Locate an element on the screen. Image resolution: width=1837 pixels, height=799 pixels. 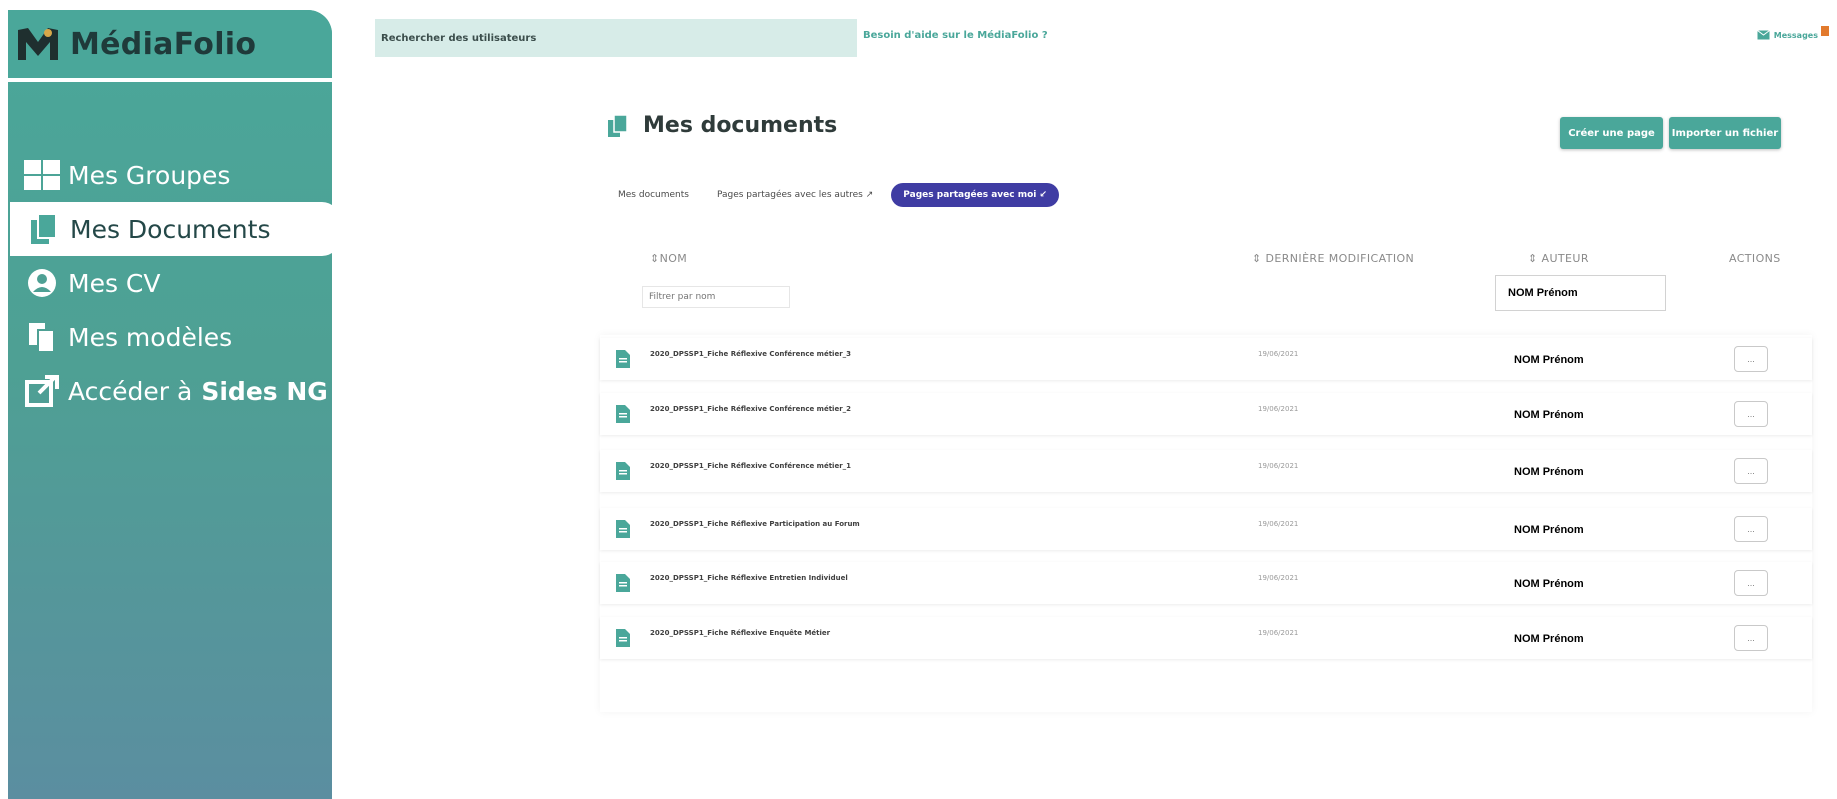
column-header-actions: ACTIONS is located at coordinates (1755, 258).